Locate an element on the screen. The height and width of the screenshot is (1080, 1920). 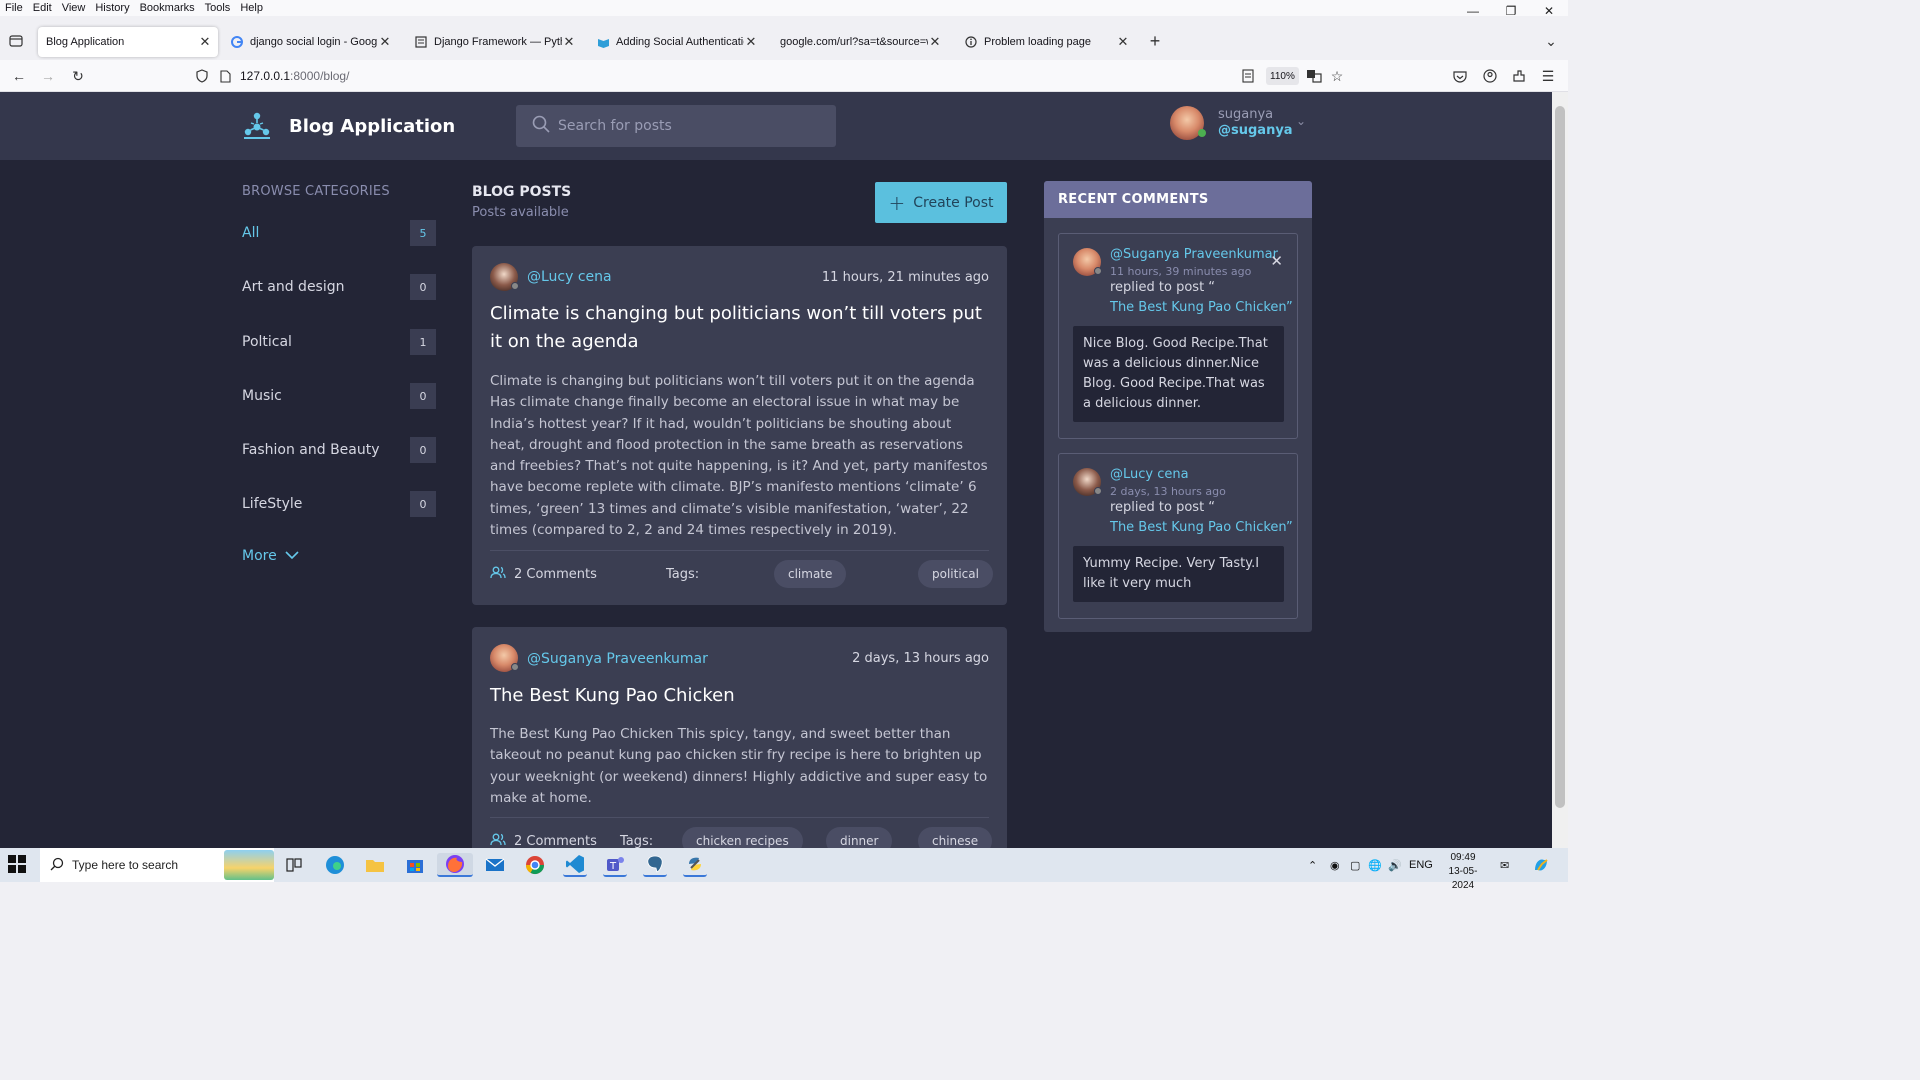
page-scrollbar is located at coordinates (1560, 470).